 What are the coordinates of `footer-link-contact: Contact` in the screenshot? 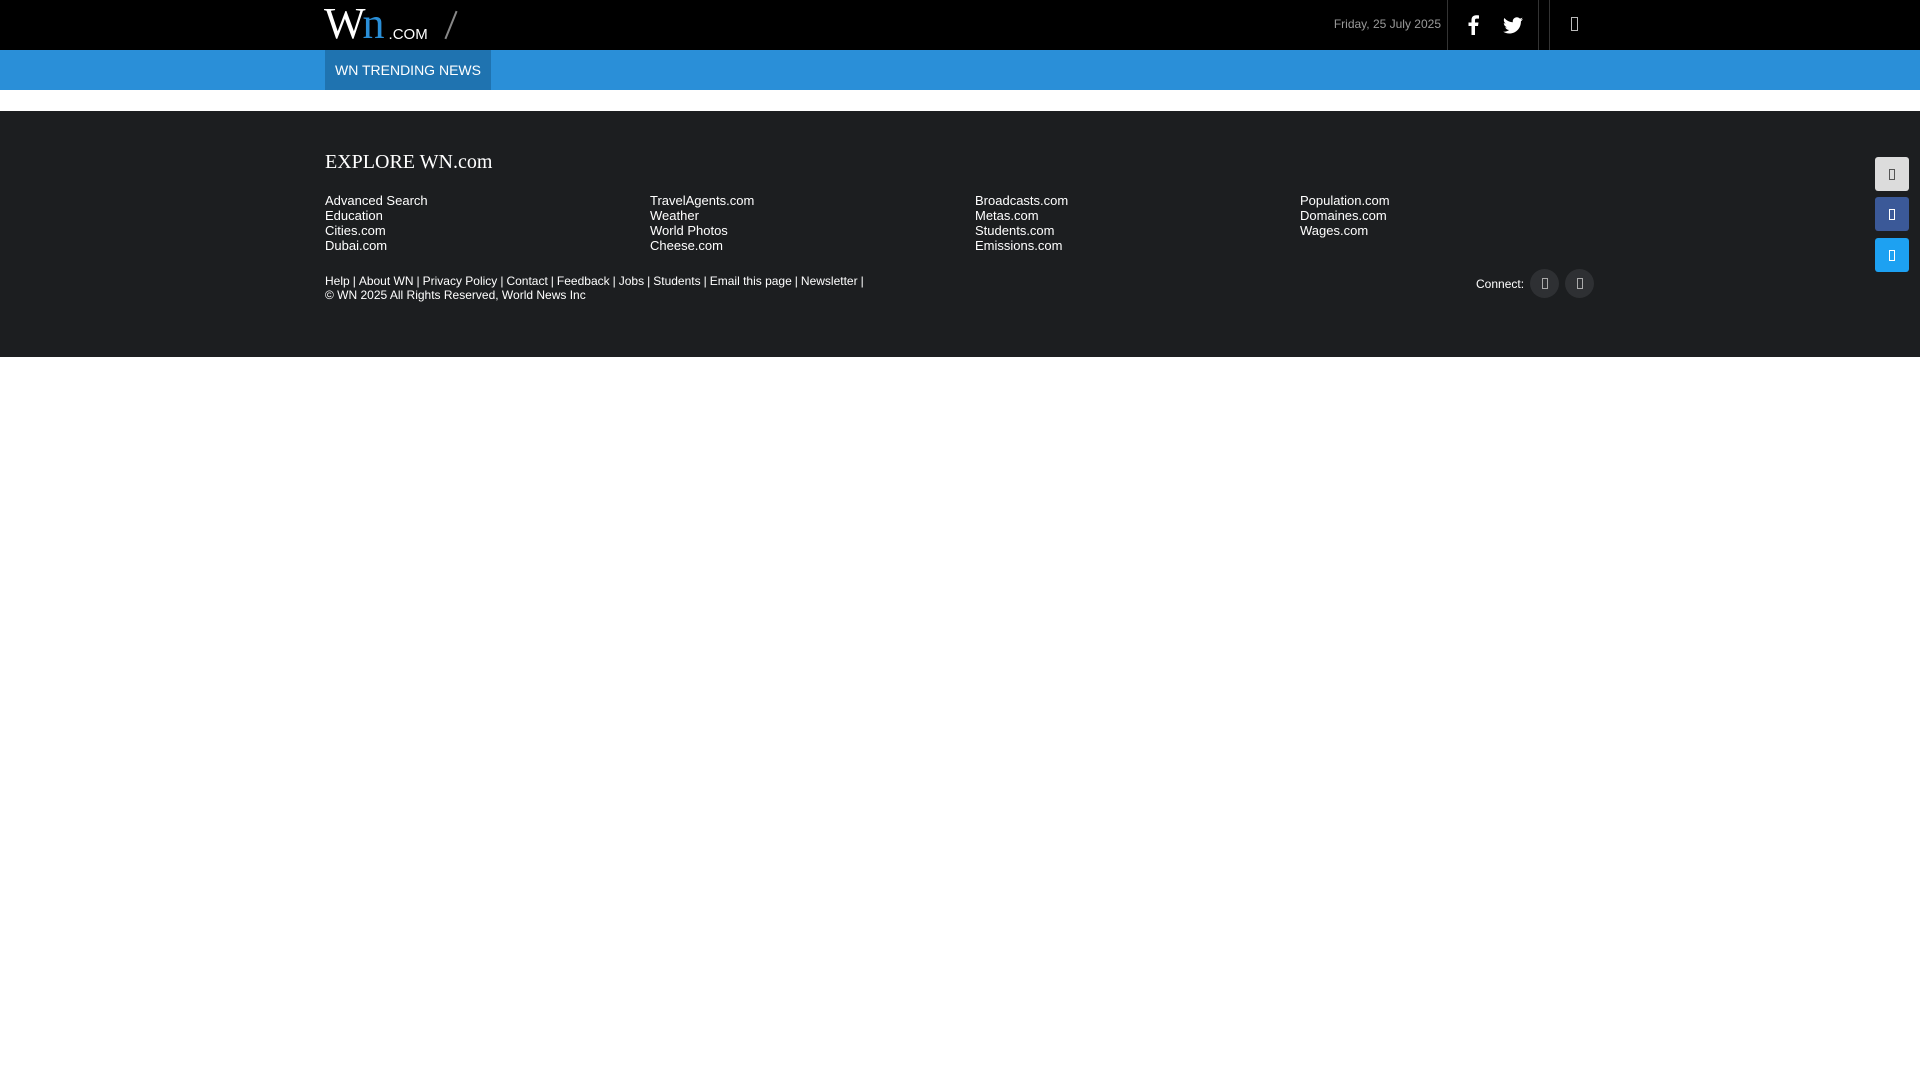 It's located at (526, 281).